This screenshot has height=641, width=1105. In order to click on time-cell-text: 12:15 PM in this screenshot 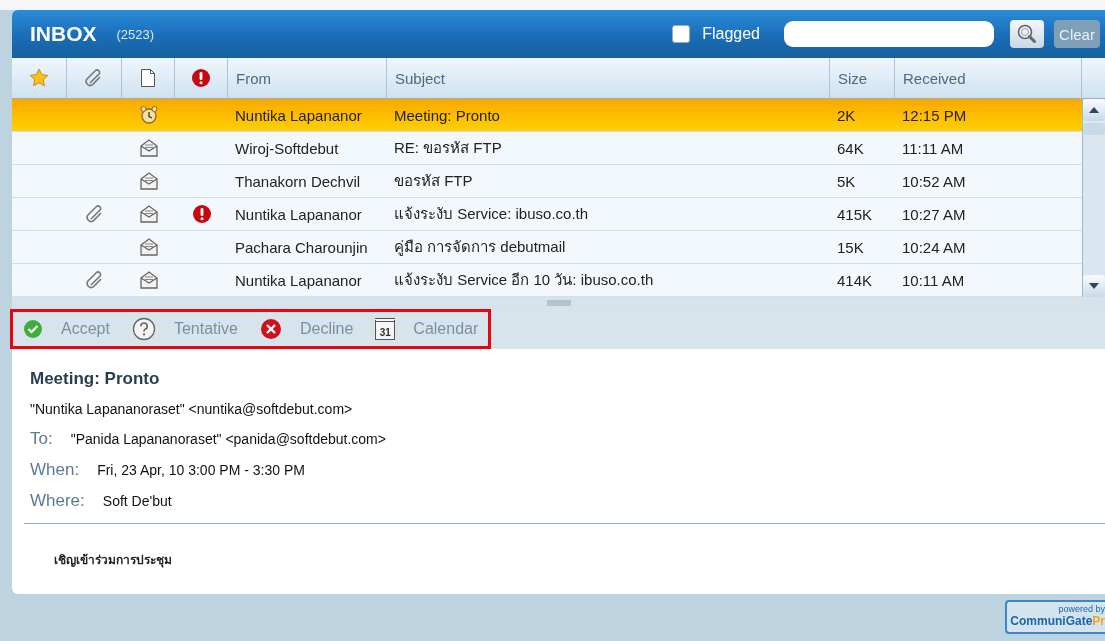, I will do `click(934, 115)`.